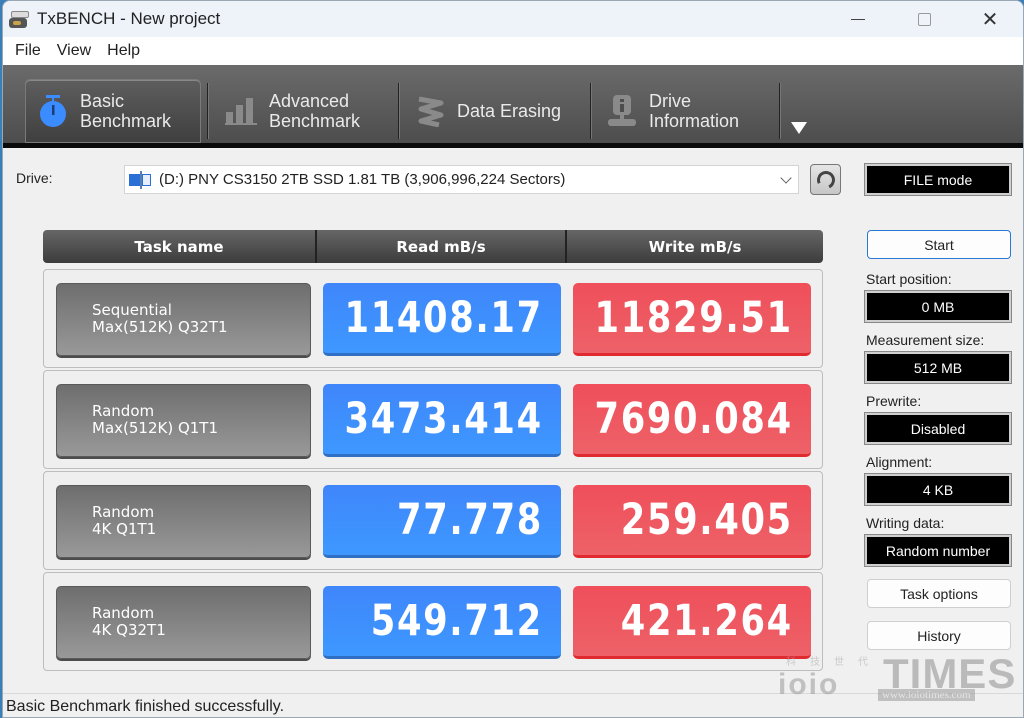  Describe the element at coordinates (509, 111) in the screenshot. I see `tab-erasing-label: Data Erasing` at that location.